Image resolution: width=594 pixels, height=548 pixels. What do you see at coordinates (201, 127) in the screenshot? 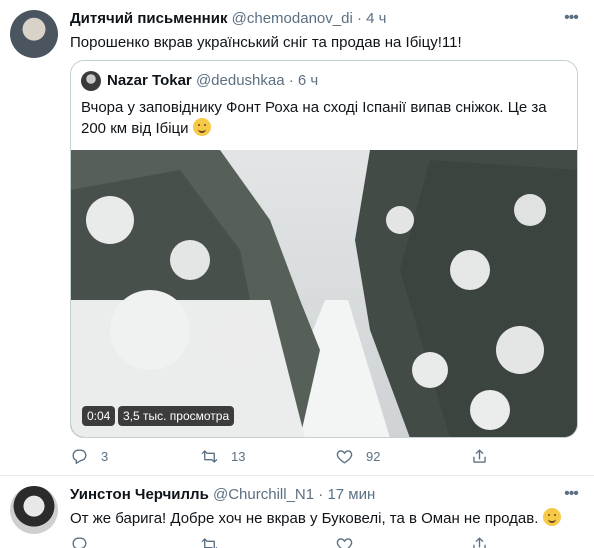
I see `smile-emoji` at bounding box center [201, 127].